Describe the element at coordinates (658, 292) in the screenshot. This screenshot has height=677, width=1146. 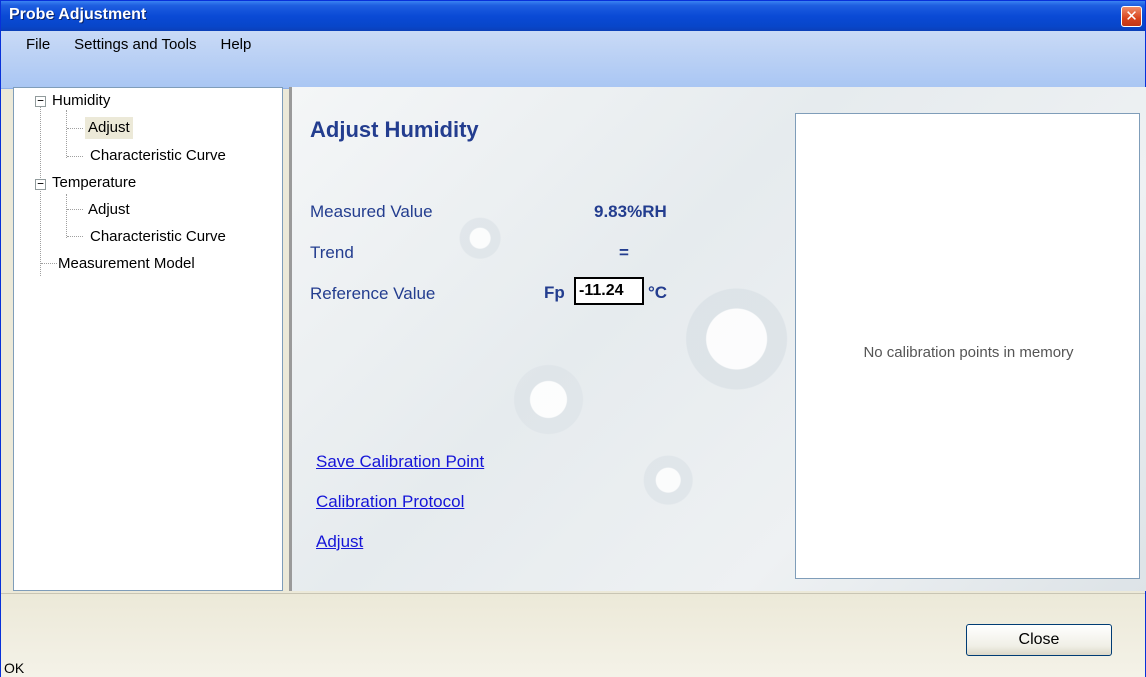
I see `reference-unit: °C` at that location.